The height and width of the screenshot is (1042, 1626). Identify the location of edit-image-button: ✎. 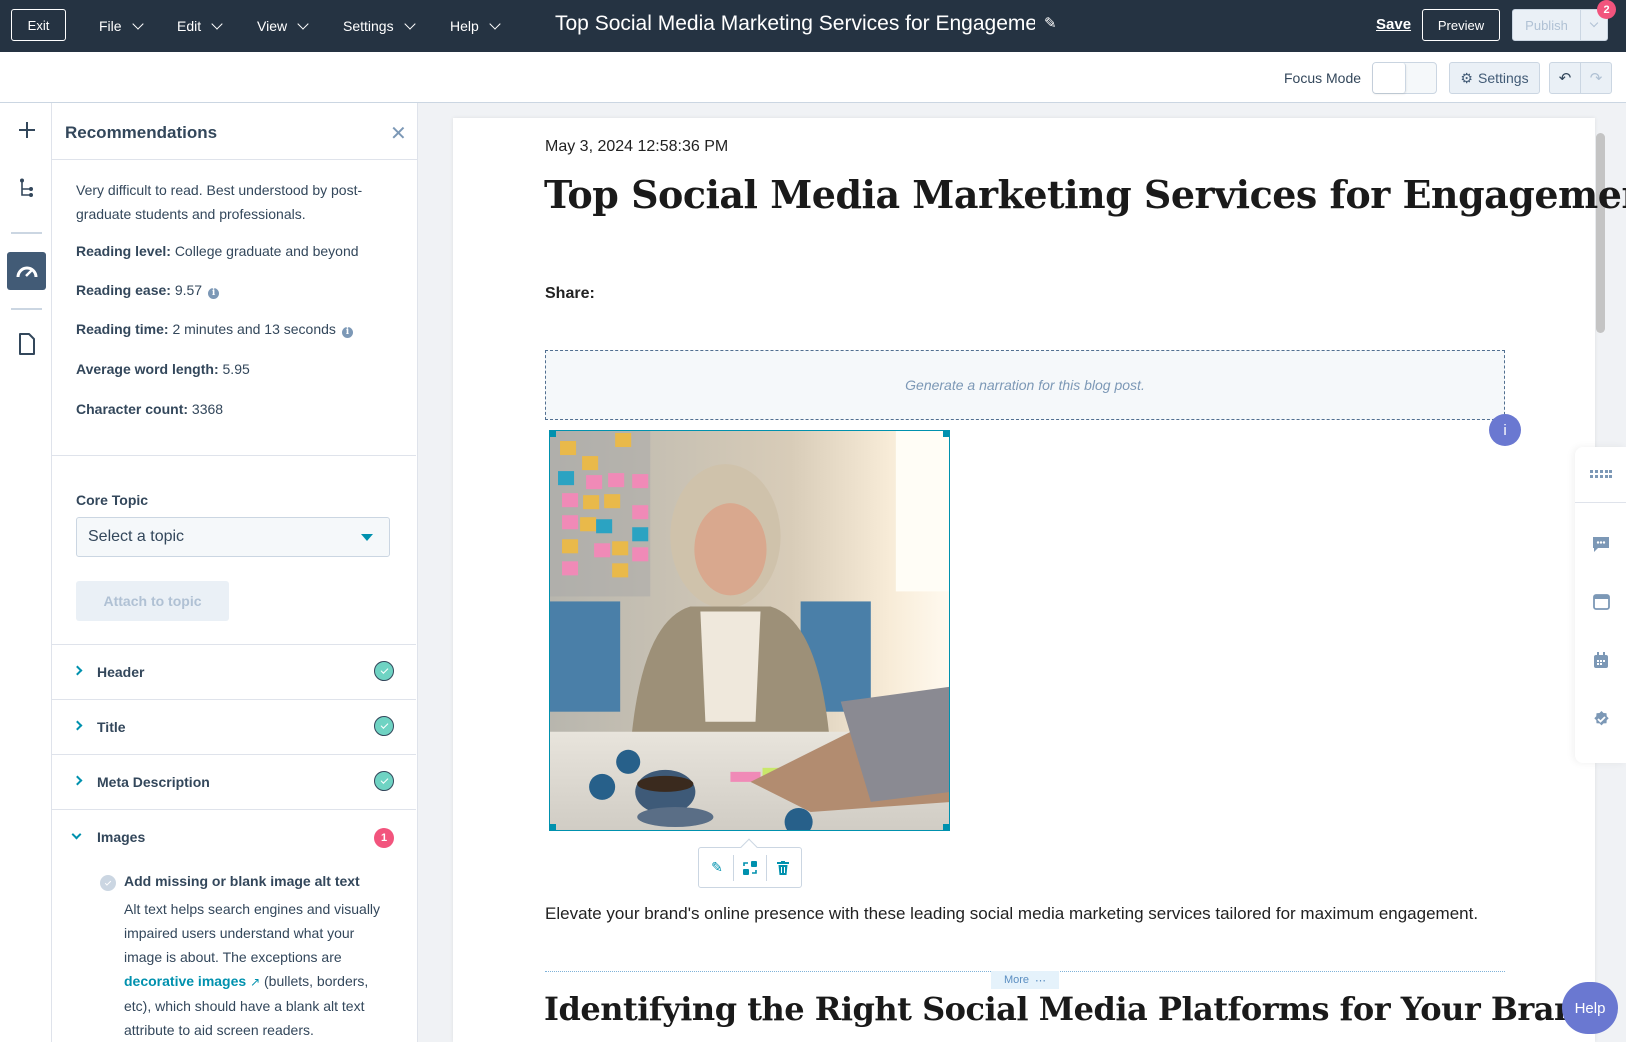
(717, 868).